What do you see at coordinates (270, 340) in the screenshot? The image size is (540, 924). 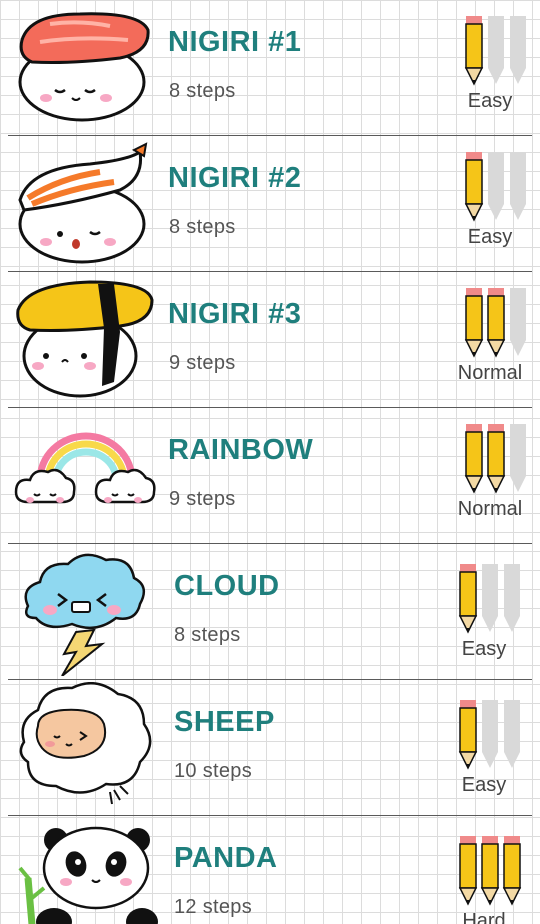 I see `list-item: NIGIRI #3 9 steps Normal` at bounding box center [270, 340].